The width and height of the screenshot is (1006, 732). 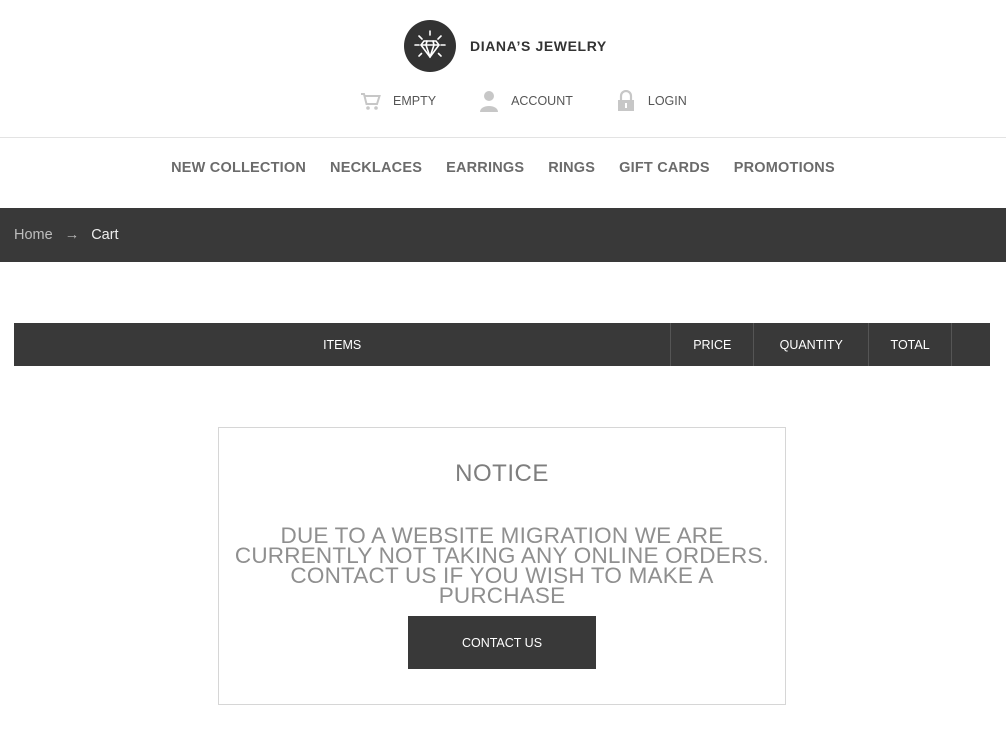 I want to click on nav-gift-cards: GIFT CARDS, so click(x=664, y=168).